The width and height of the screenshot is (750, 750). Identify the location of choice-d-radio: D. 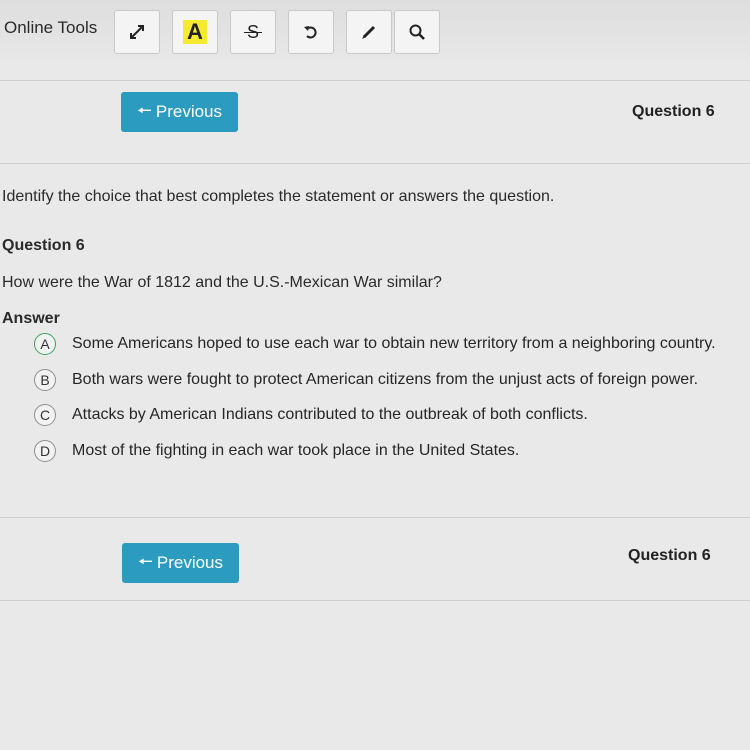
(45, 451).